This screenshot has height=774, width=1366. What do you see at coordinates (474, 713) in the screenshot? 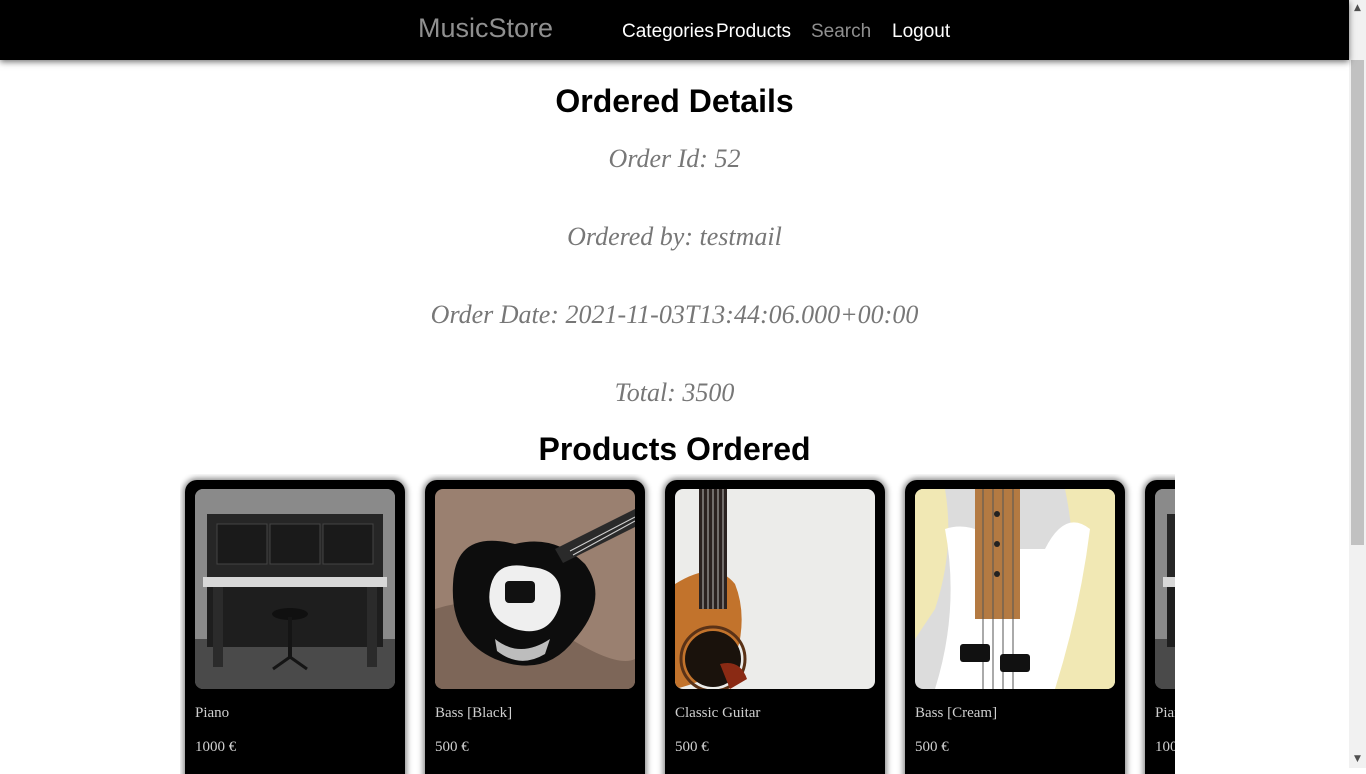
I see `product-name: Bass [Black]` at bounding box center [474, 713].